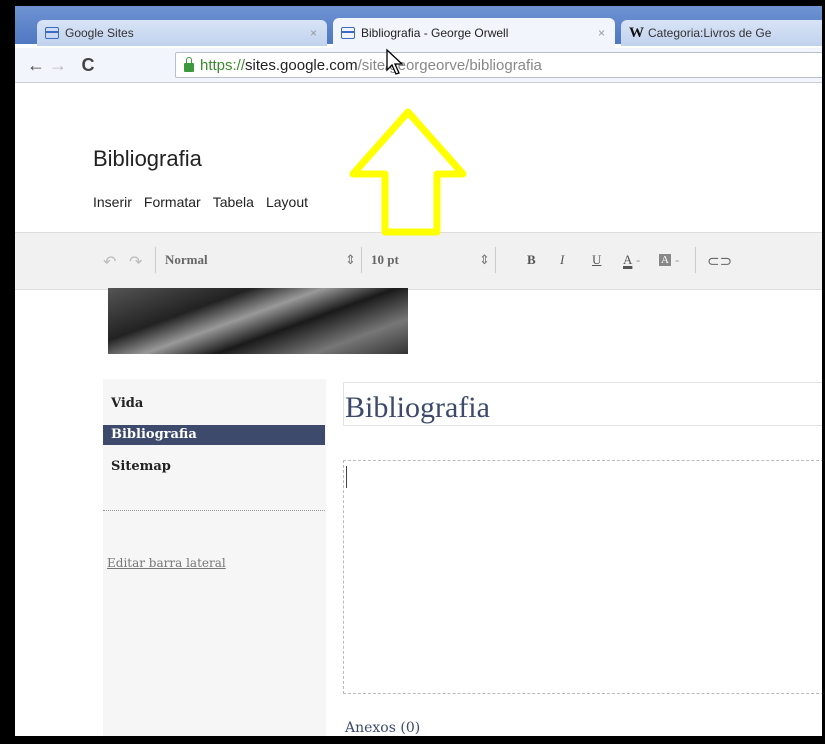 This screenshot has width=825, height=744. Describe the element at coordinates (636, 32) in the screenshot. I see `wikipedia-icon: W` at that location.